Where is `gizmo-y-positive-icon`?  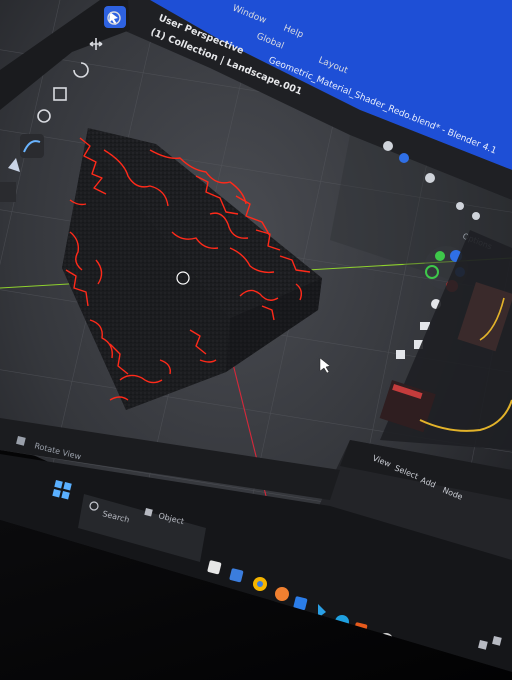
gizmo-y-positive-icon is located at coordinates (440, 256).